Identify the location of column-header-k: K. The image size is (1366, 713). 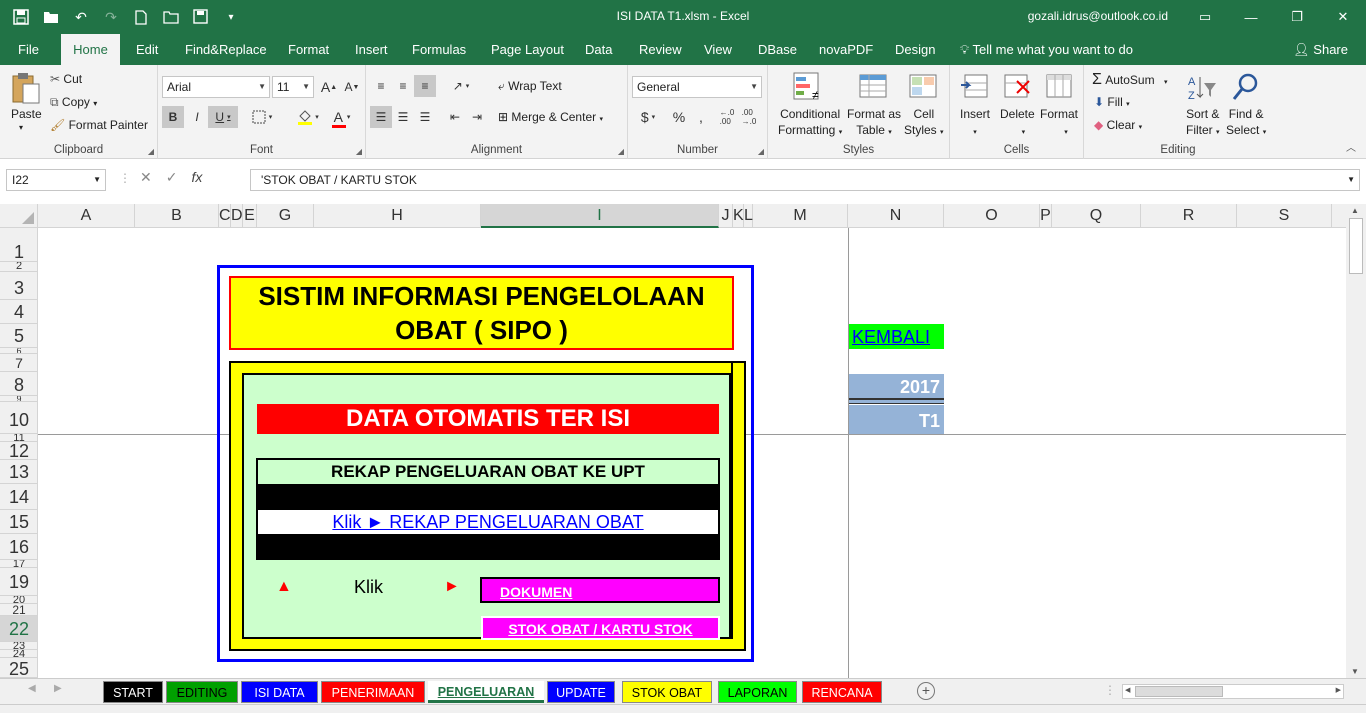
(738, 216).